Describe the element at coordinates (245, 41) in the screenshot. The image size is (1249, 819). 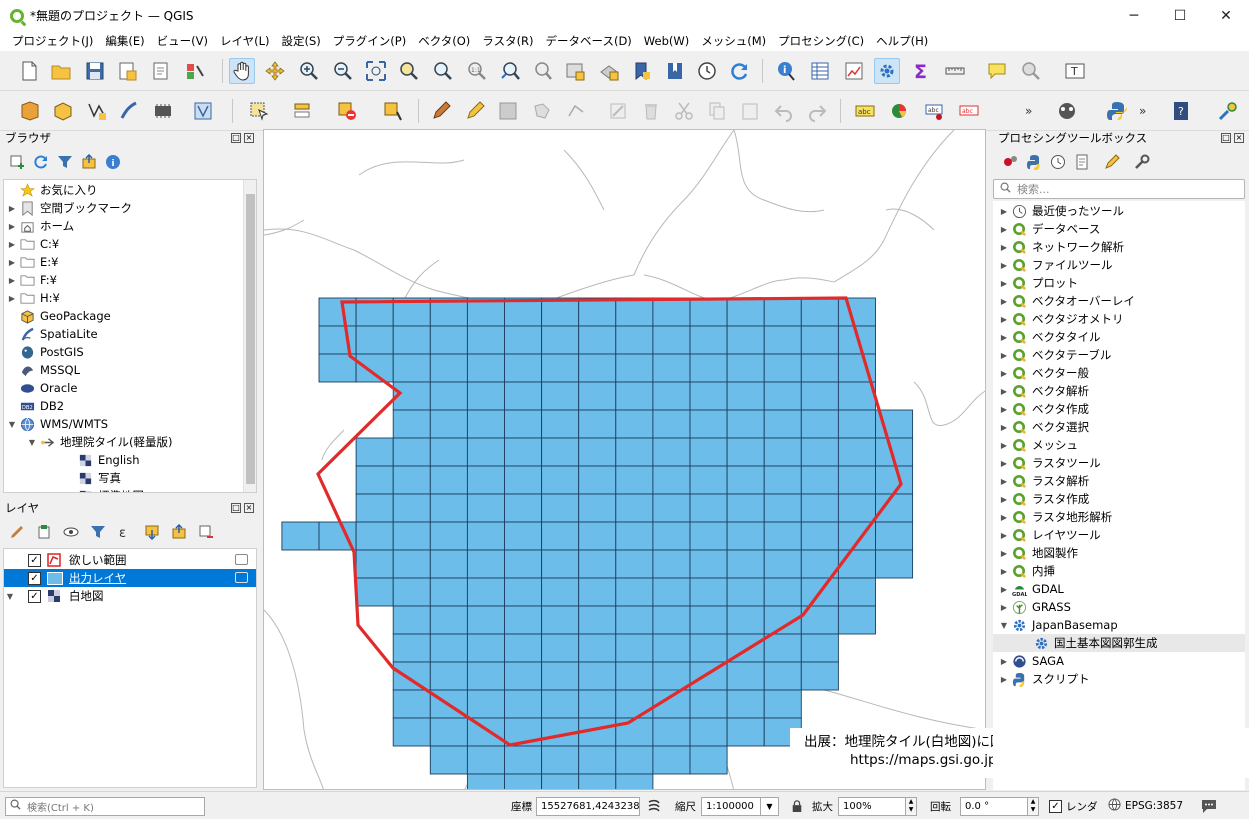
I see `menu-item: レイヤ(L)` at that location.